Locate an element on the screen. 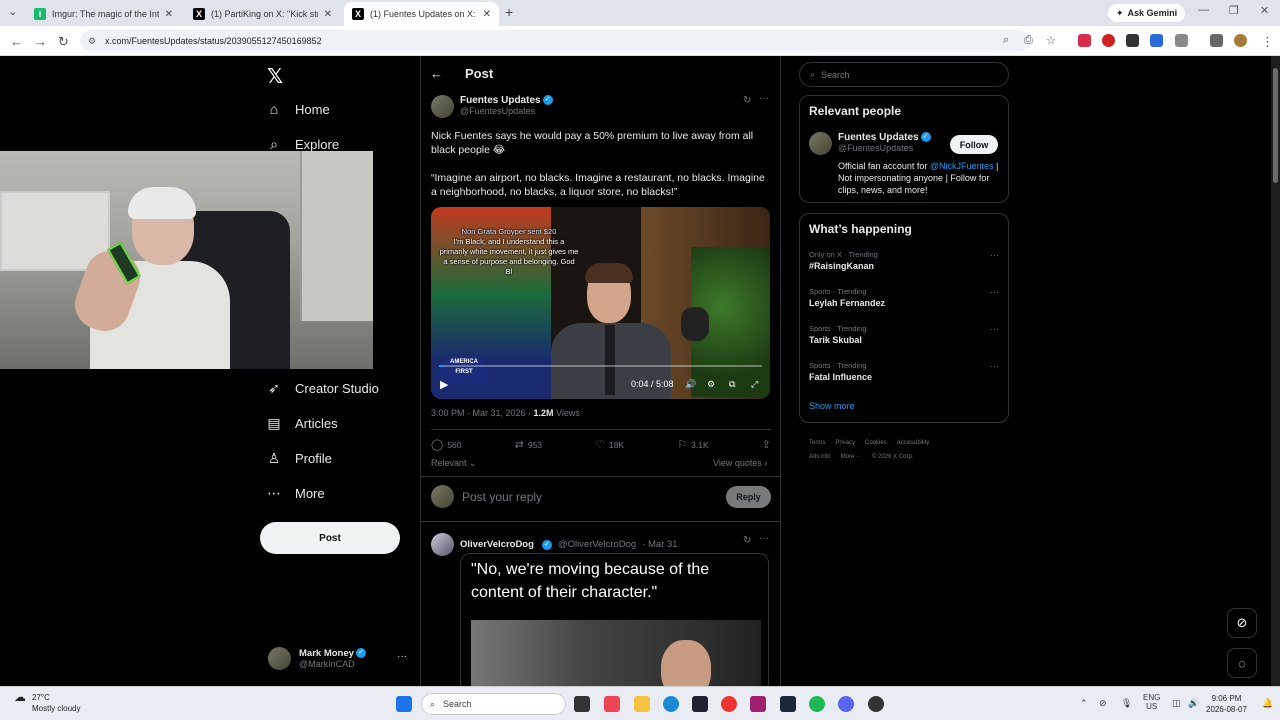  x-logo-icon: 𝕏 is located at coordinates (275, 76).